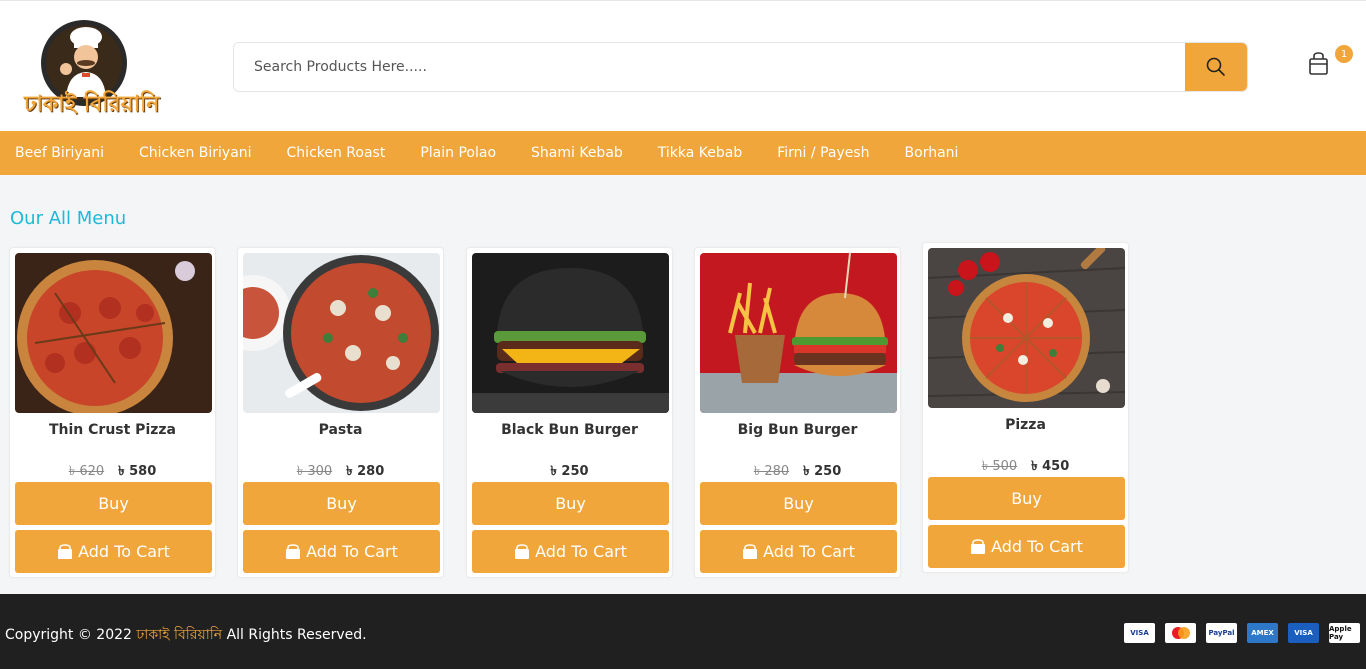 Image resolution: width=1366 pixels, height=669 pixels. I want to click on current-price: ৳ 450, so click(1050, 466).